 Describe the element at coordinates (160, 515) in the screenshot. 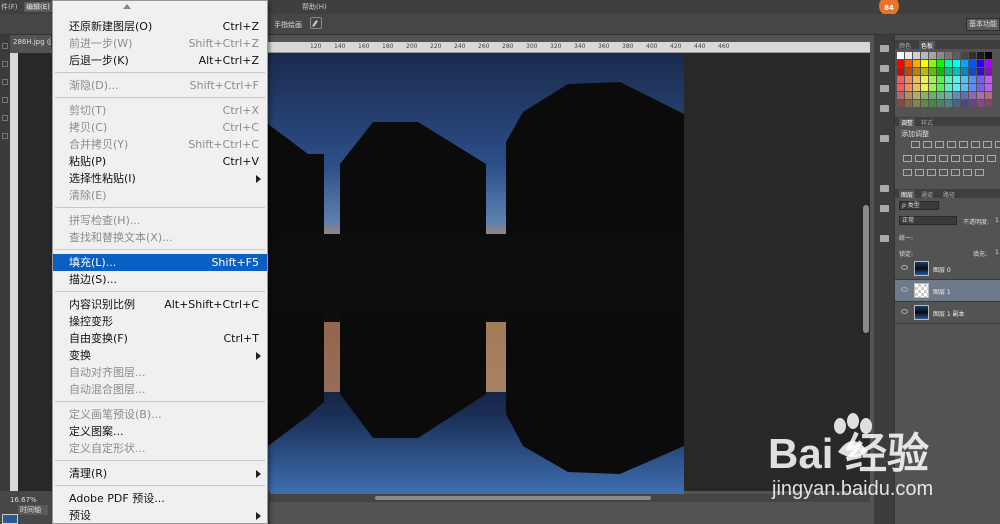

I see `menu-item: 预设` at that location.